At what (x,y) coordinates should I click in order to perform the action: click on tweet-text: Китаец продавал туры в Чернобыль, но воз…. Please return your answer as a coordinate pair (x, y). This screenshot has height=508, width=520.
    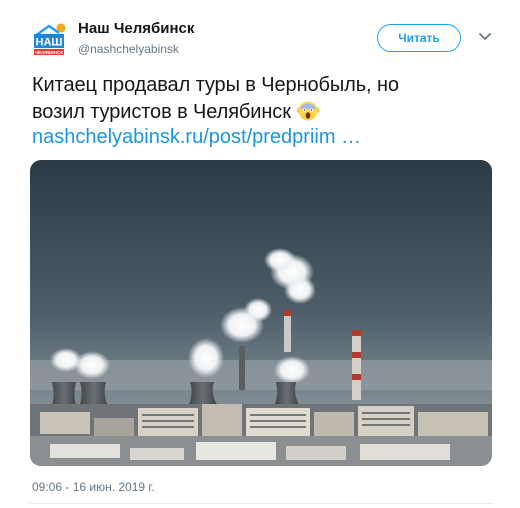
    Looking at the image, I should click on (262, 99).